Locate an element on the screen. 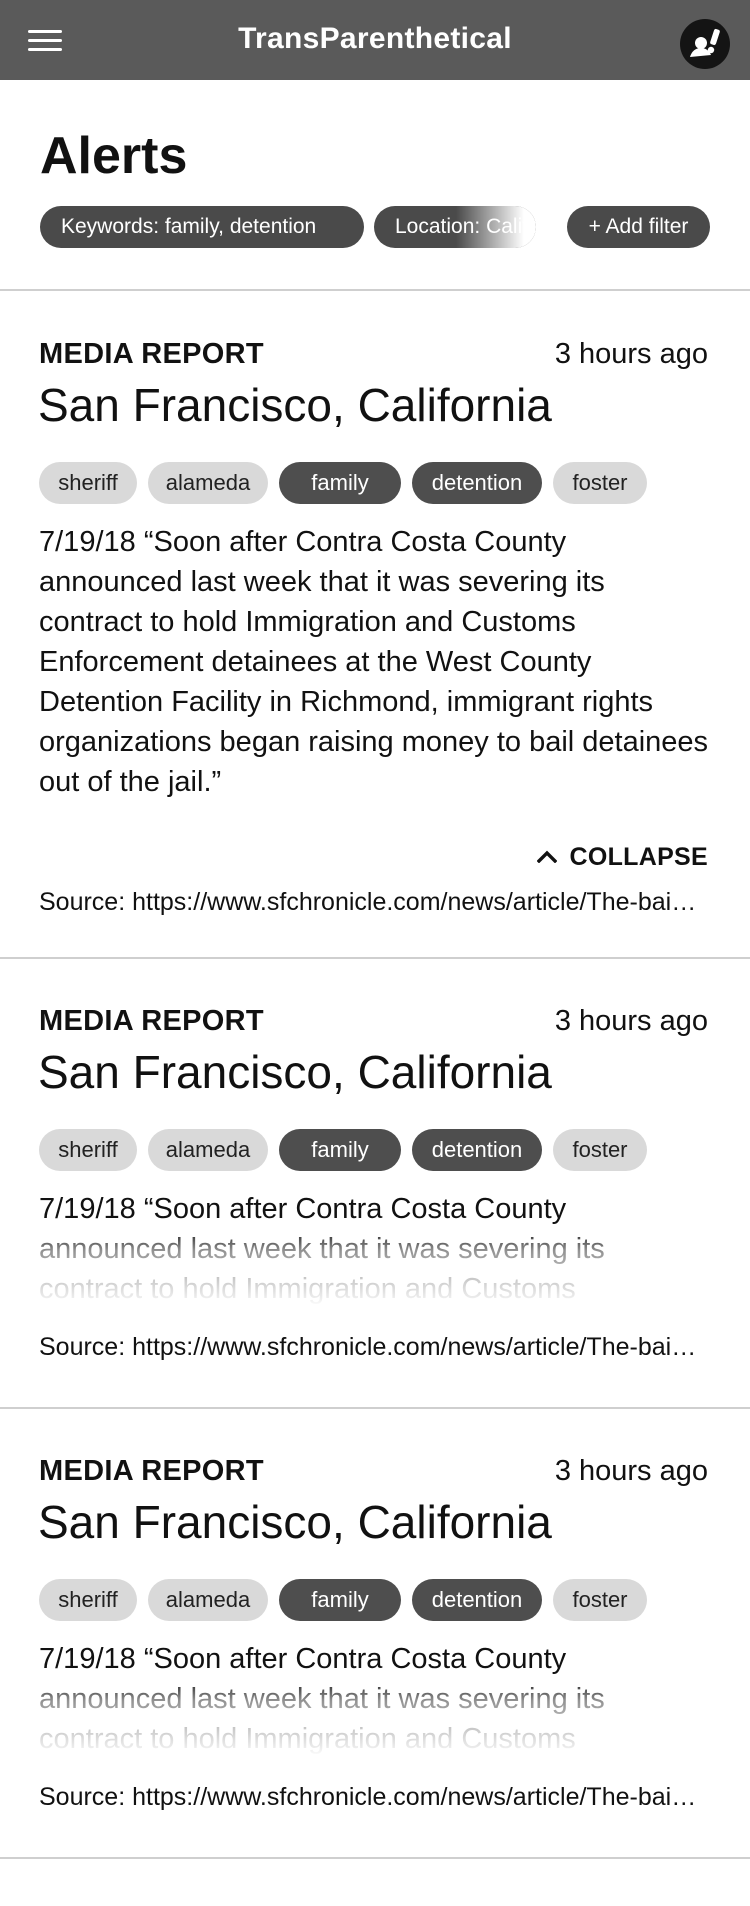 This screenshot has width=750, height=1906. app-title: TransParenthetical is located at coordinates (375, 38).